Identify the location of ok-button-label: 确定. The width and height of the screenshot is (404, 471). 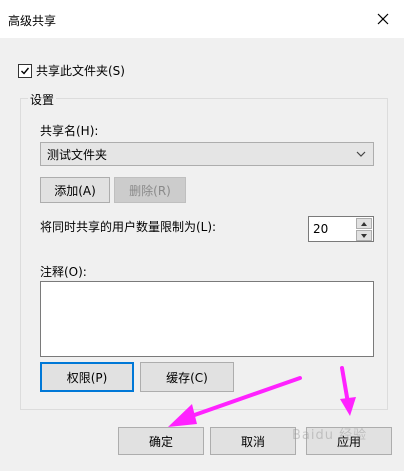
(160, 441).